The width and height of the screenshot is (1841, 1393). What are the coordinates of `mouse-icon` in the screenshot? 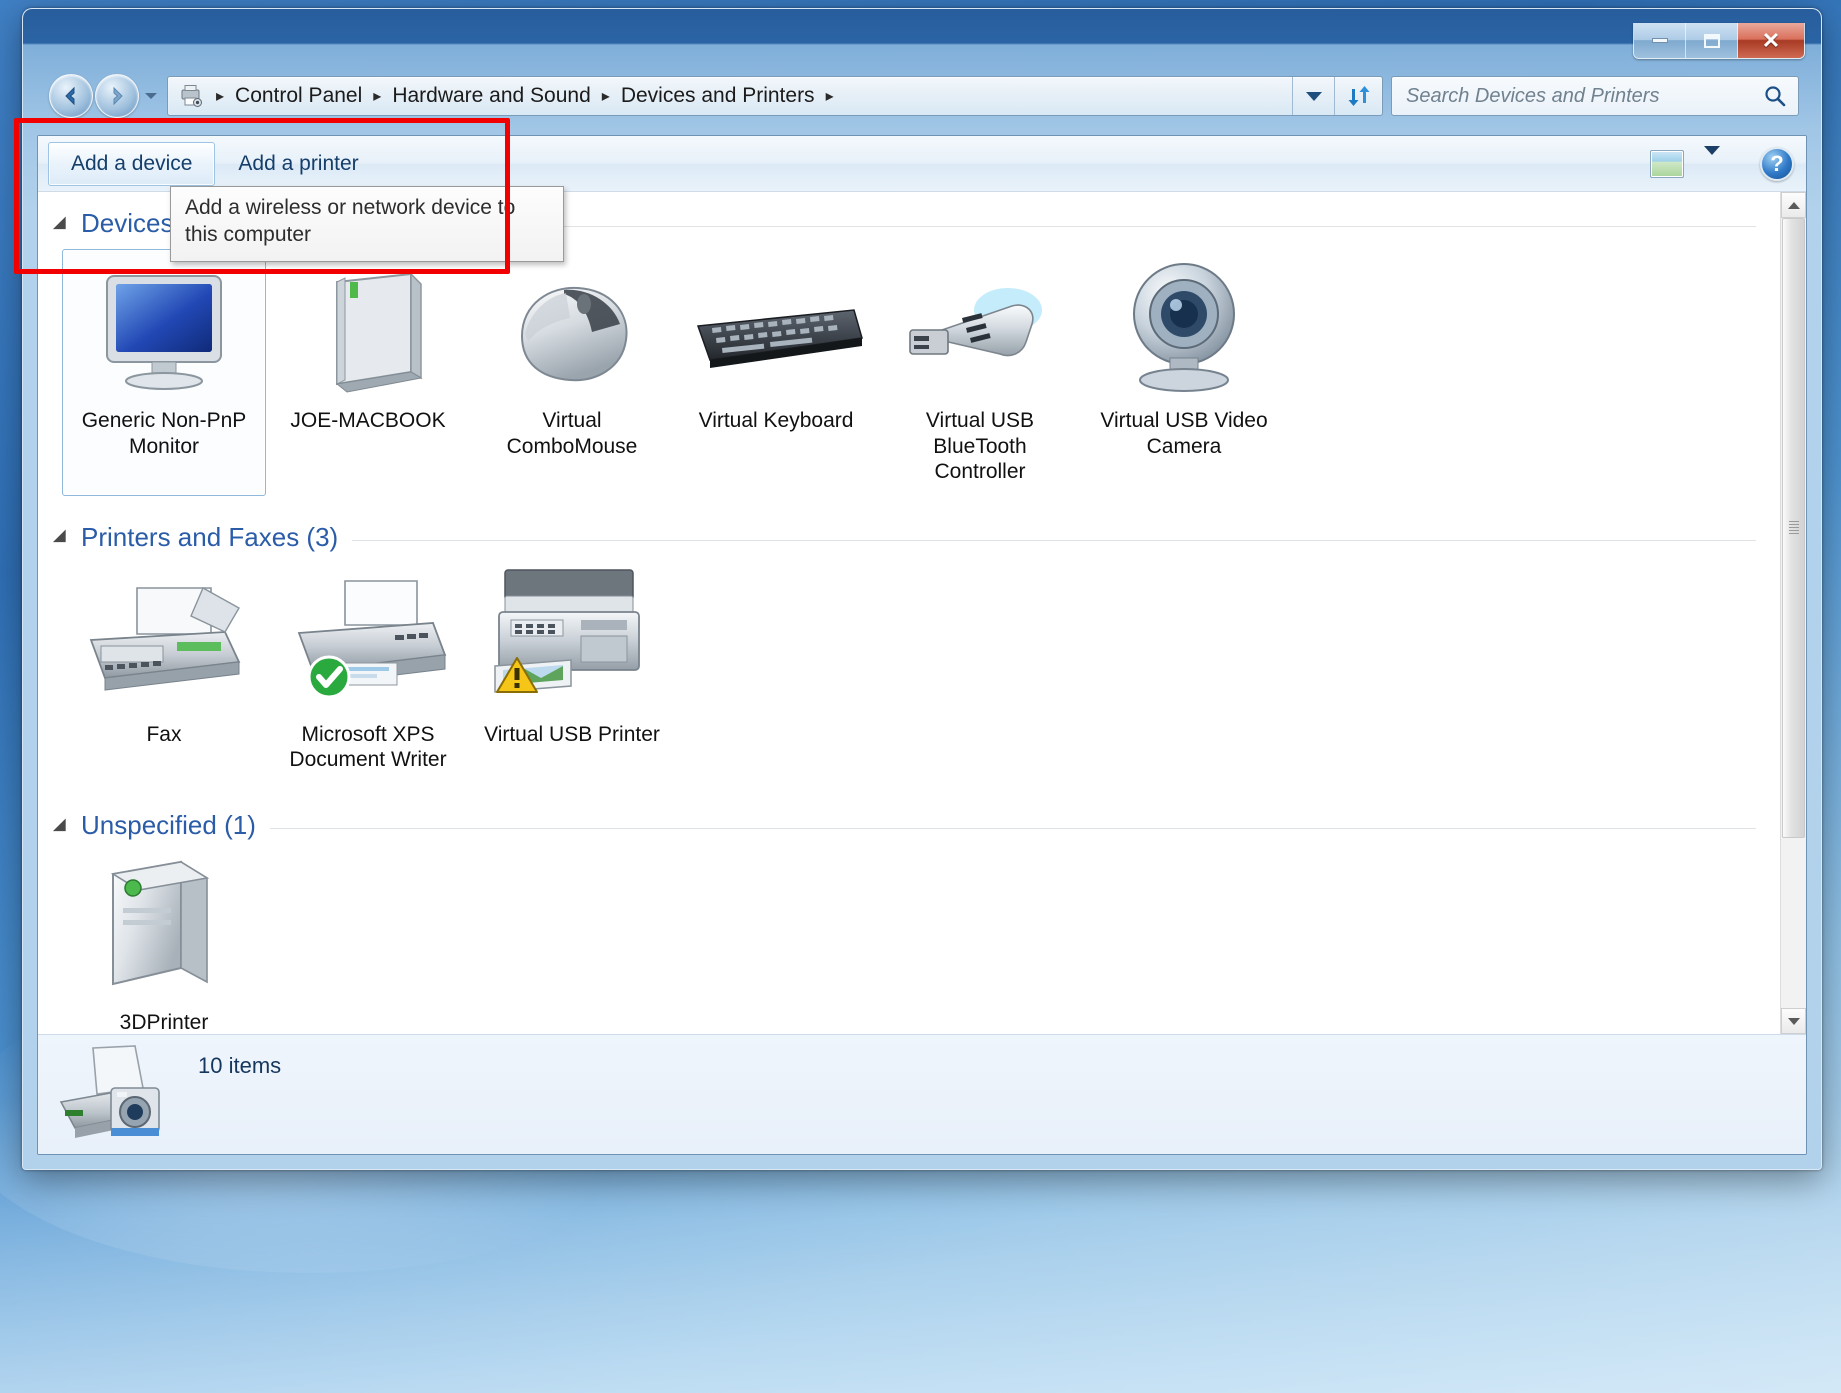 It's located at (572, 328).